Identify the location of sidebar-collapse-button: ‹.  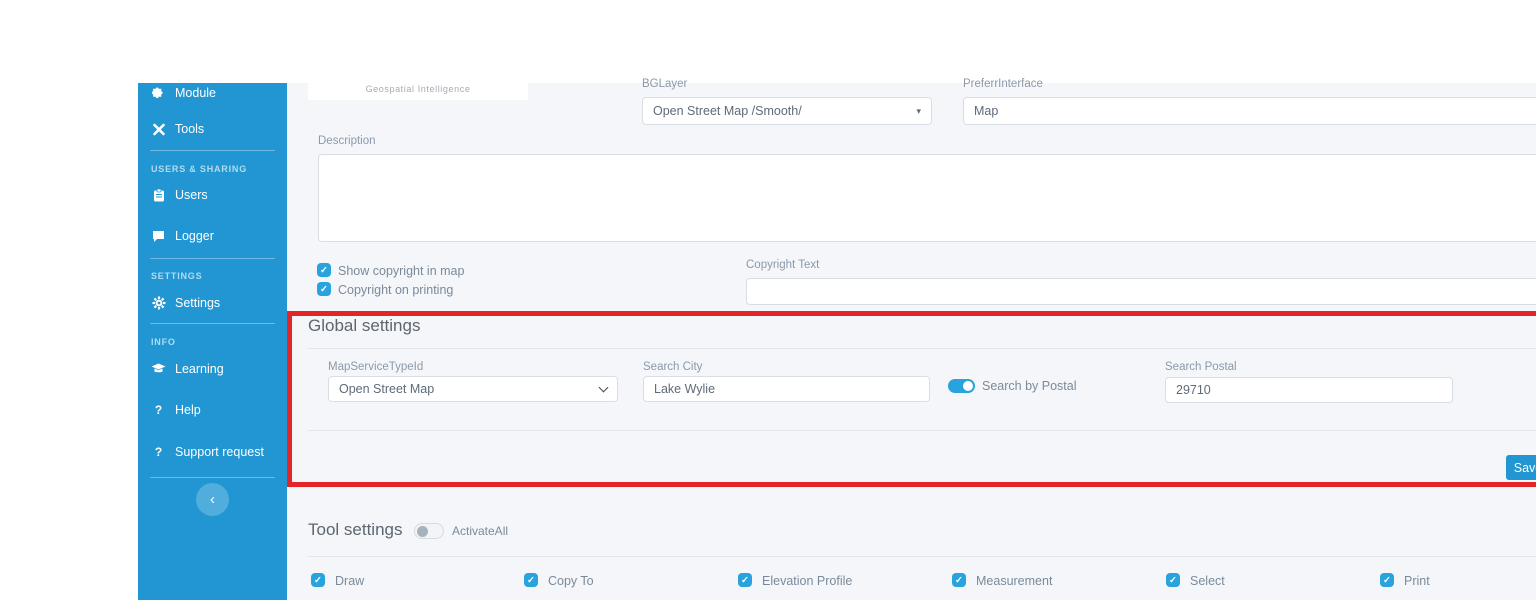
(212, 499).